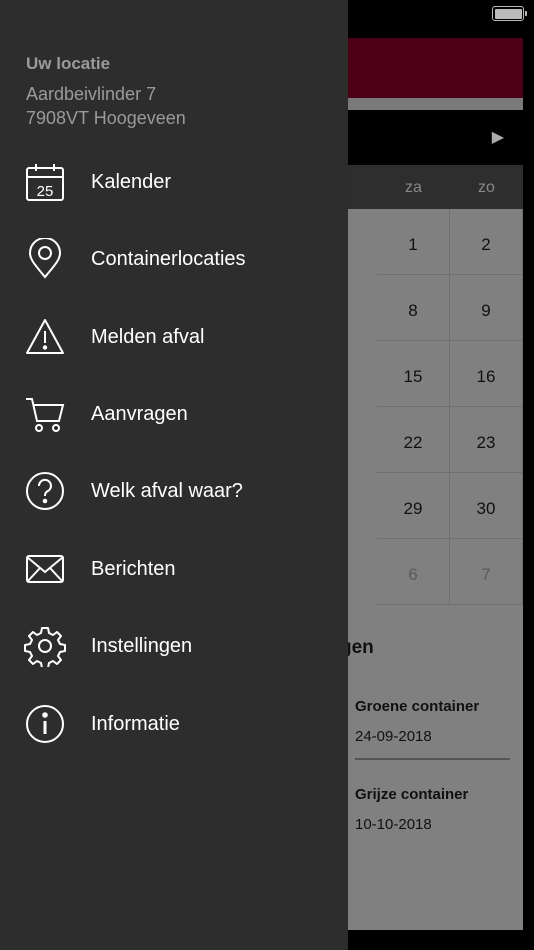  Describe the element at coordinates (509, 13) in the screenshot. I see `battery-icon` at that location.